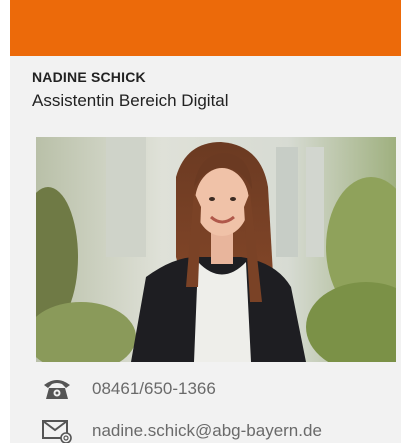  What do you see at coordinates (130, 100) in the screenshot?
I see `person-role: Assistentin Bereich Digital` at bounding box center [130, 100].